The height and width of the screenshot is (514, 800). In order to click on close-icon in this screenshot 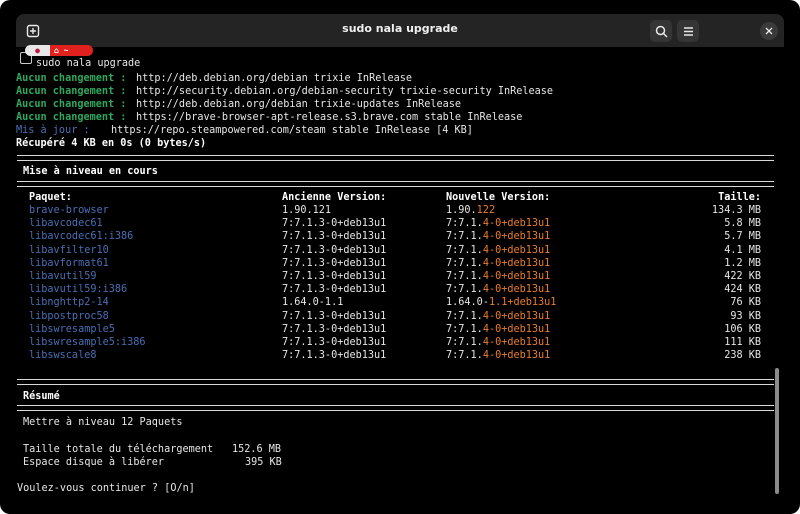, I will do `click(769, 31)`.